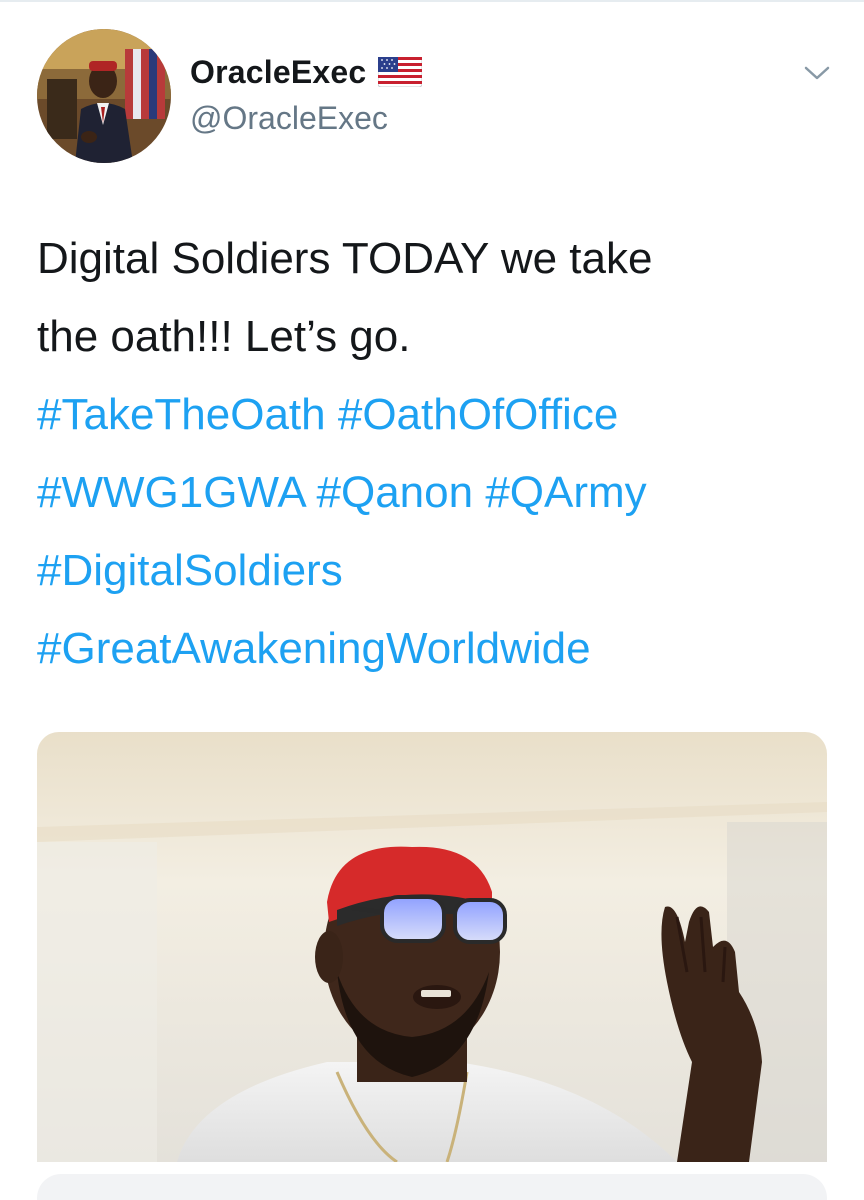  Describe the element at coordinates (400, 72) in the screenshot. I see `us-flag-icon` at that location.